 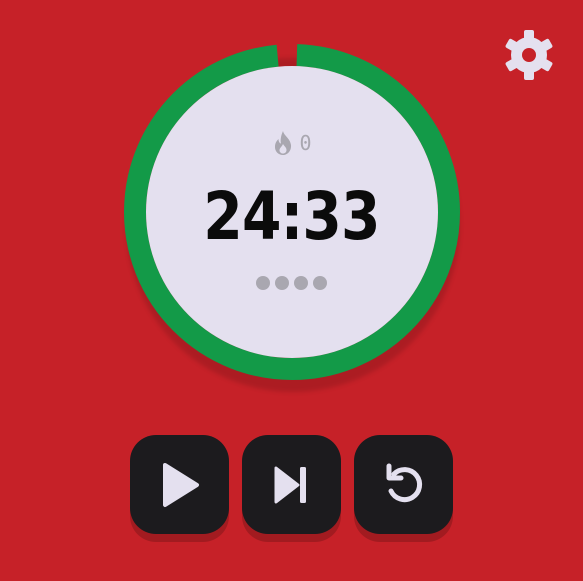 I want to click on streak-indicator: 0, so click(x=291, y=143).